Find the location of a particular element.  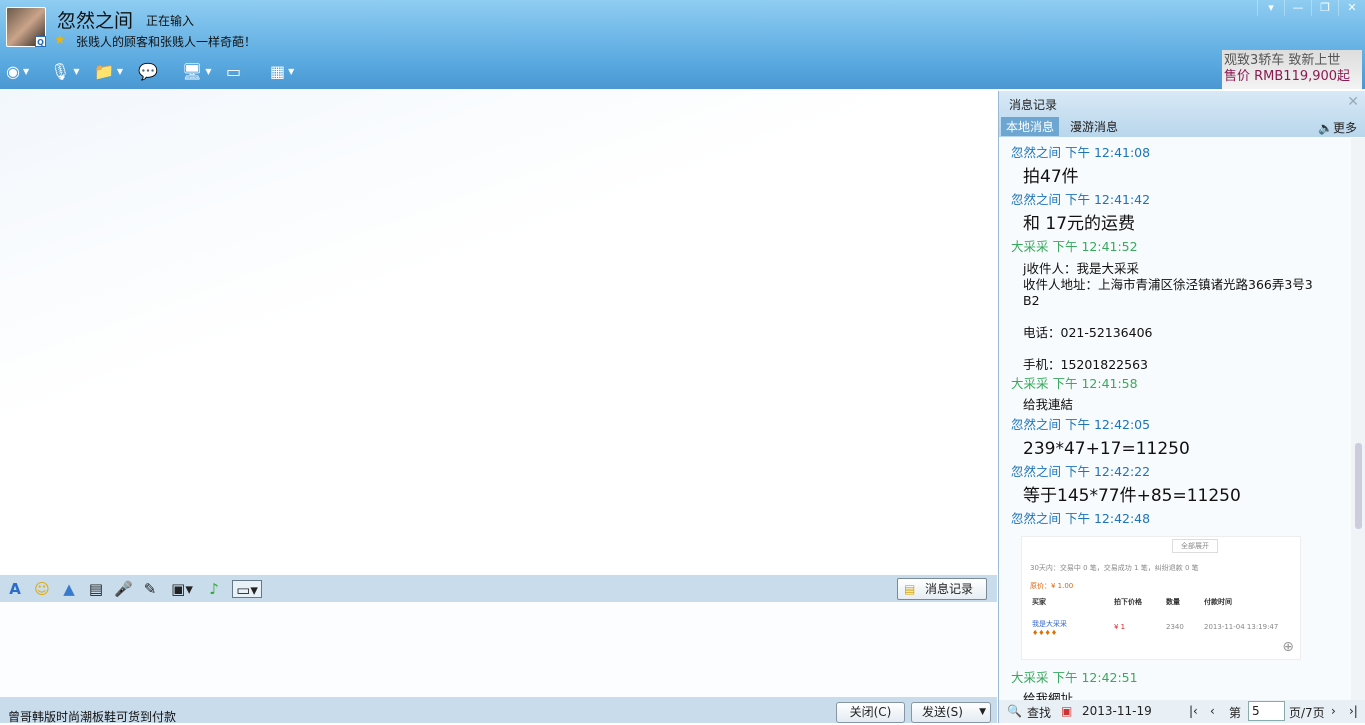

page-input: 5 is located at coordinates (1266, 711).